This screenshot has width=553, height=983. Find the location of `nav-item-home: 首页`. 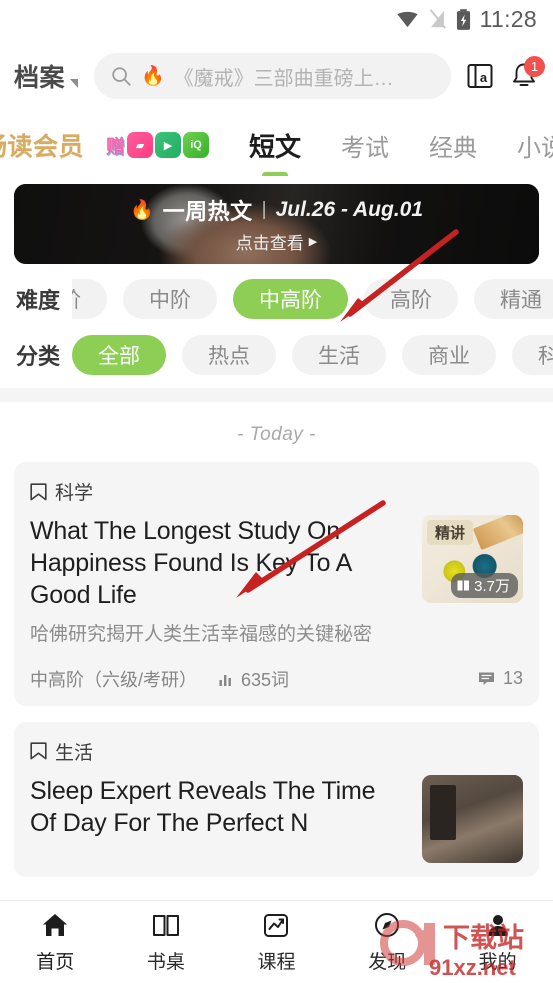

nav-item-home: 首页 is located at coordinates (55, 942).